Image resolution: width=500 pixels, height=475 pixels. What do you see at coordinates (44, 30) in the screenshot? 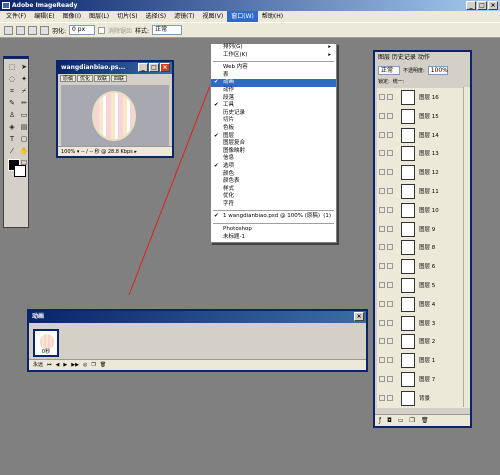
I see `subtract-selection-icon` at bounding box center [44, 30].